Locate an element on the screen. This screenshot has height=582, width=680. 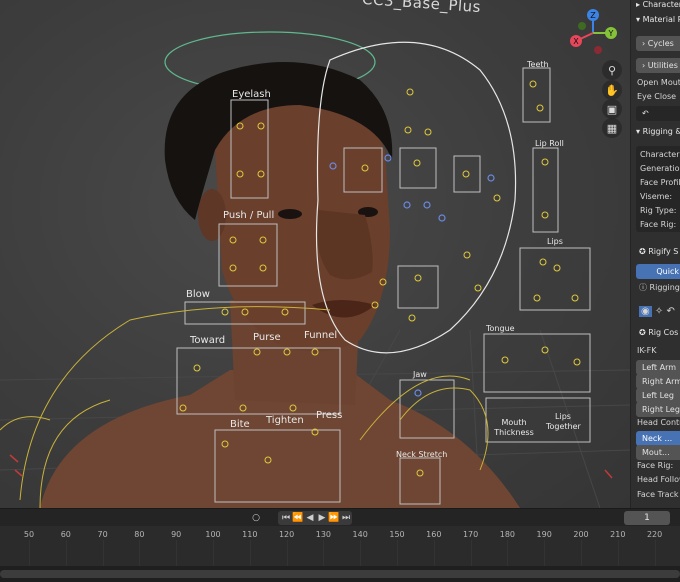
ik-fk-label: IK-FK is located at coordinates (647, 350).